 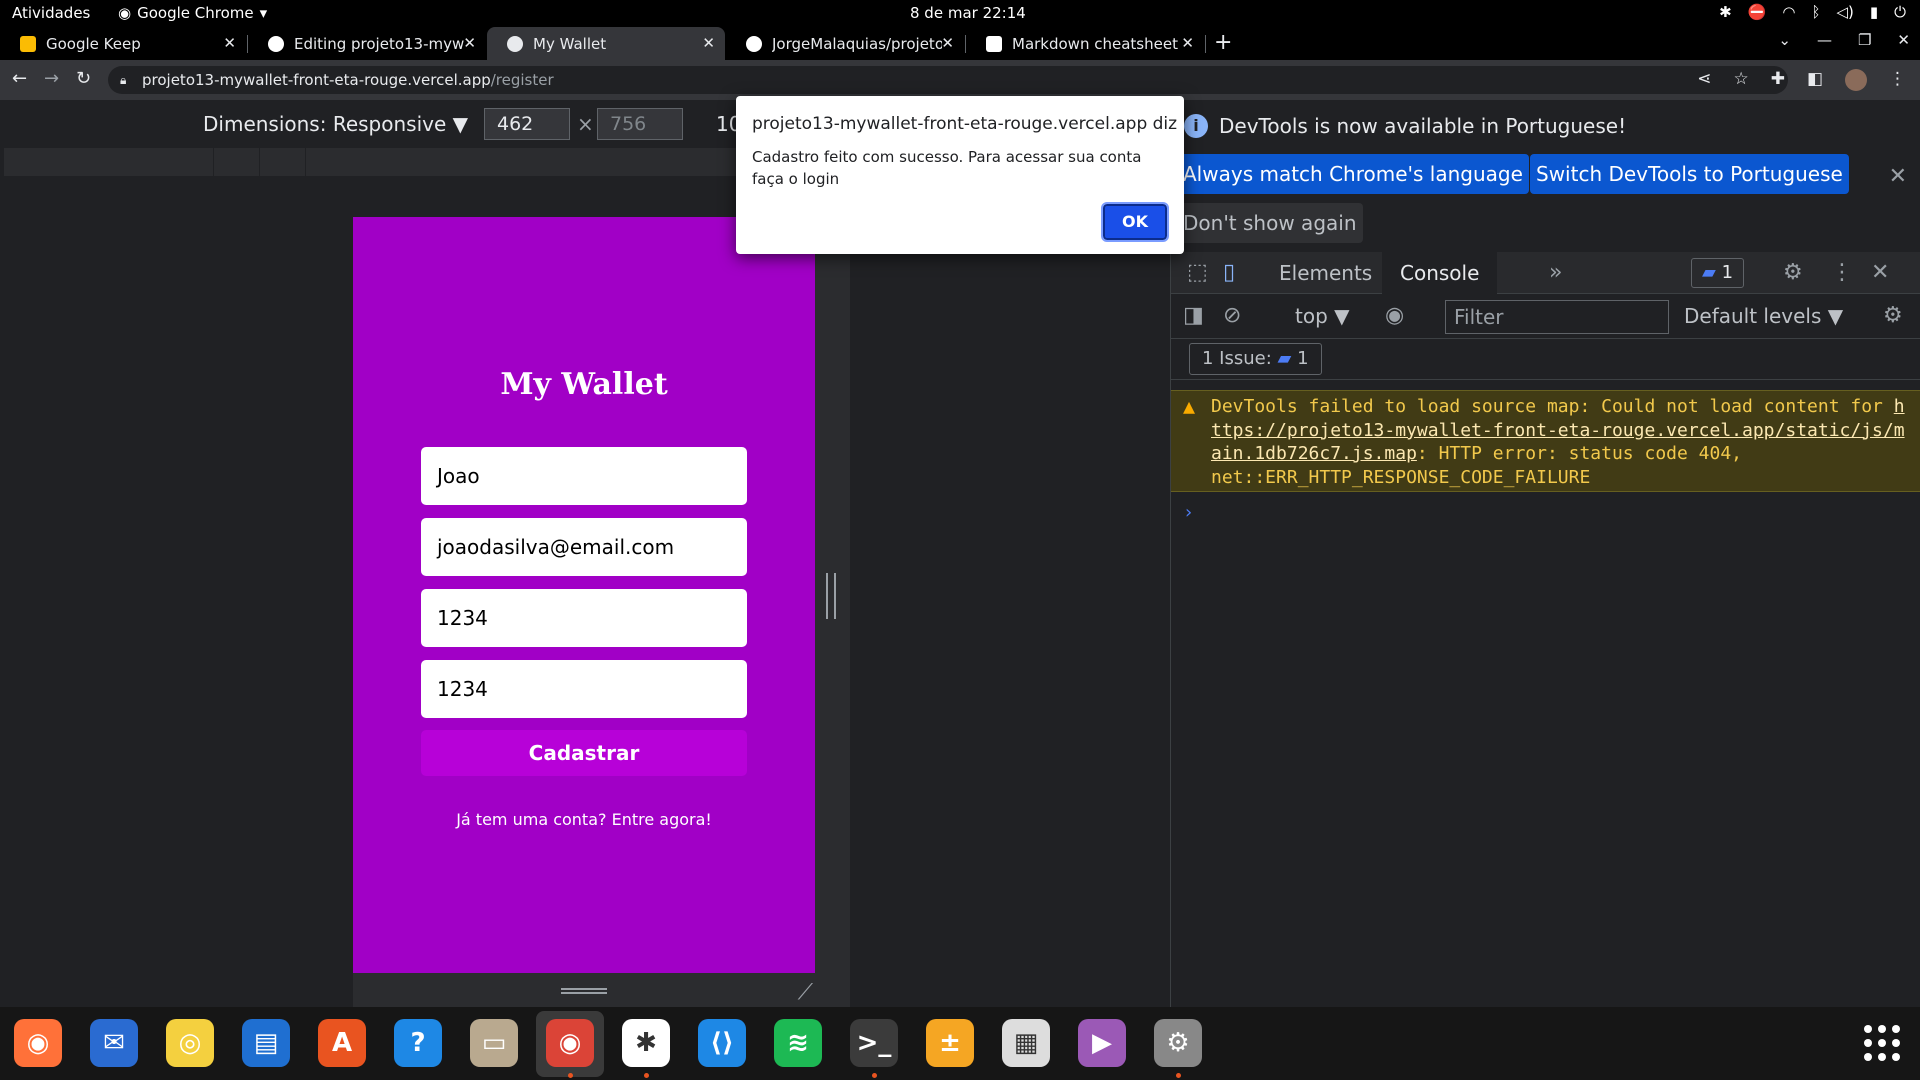 I want to click on device-toggle-icon: ▯, so click(x=1229, y=272).